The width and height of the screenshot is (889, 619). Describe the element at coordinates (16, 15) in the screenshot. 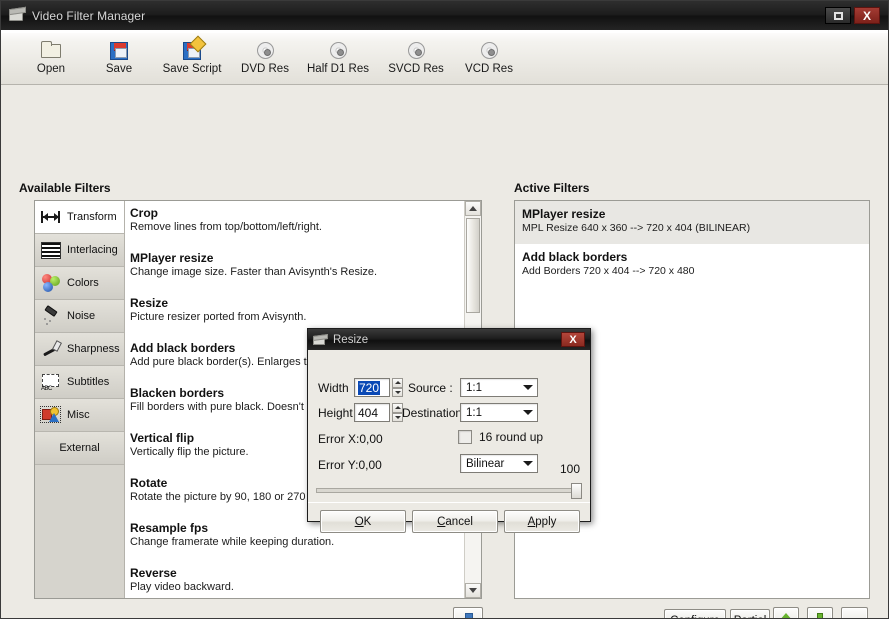

I see `clapperboard-icon` at that location.